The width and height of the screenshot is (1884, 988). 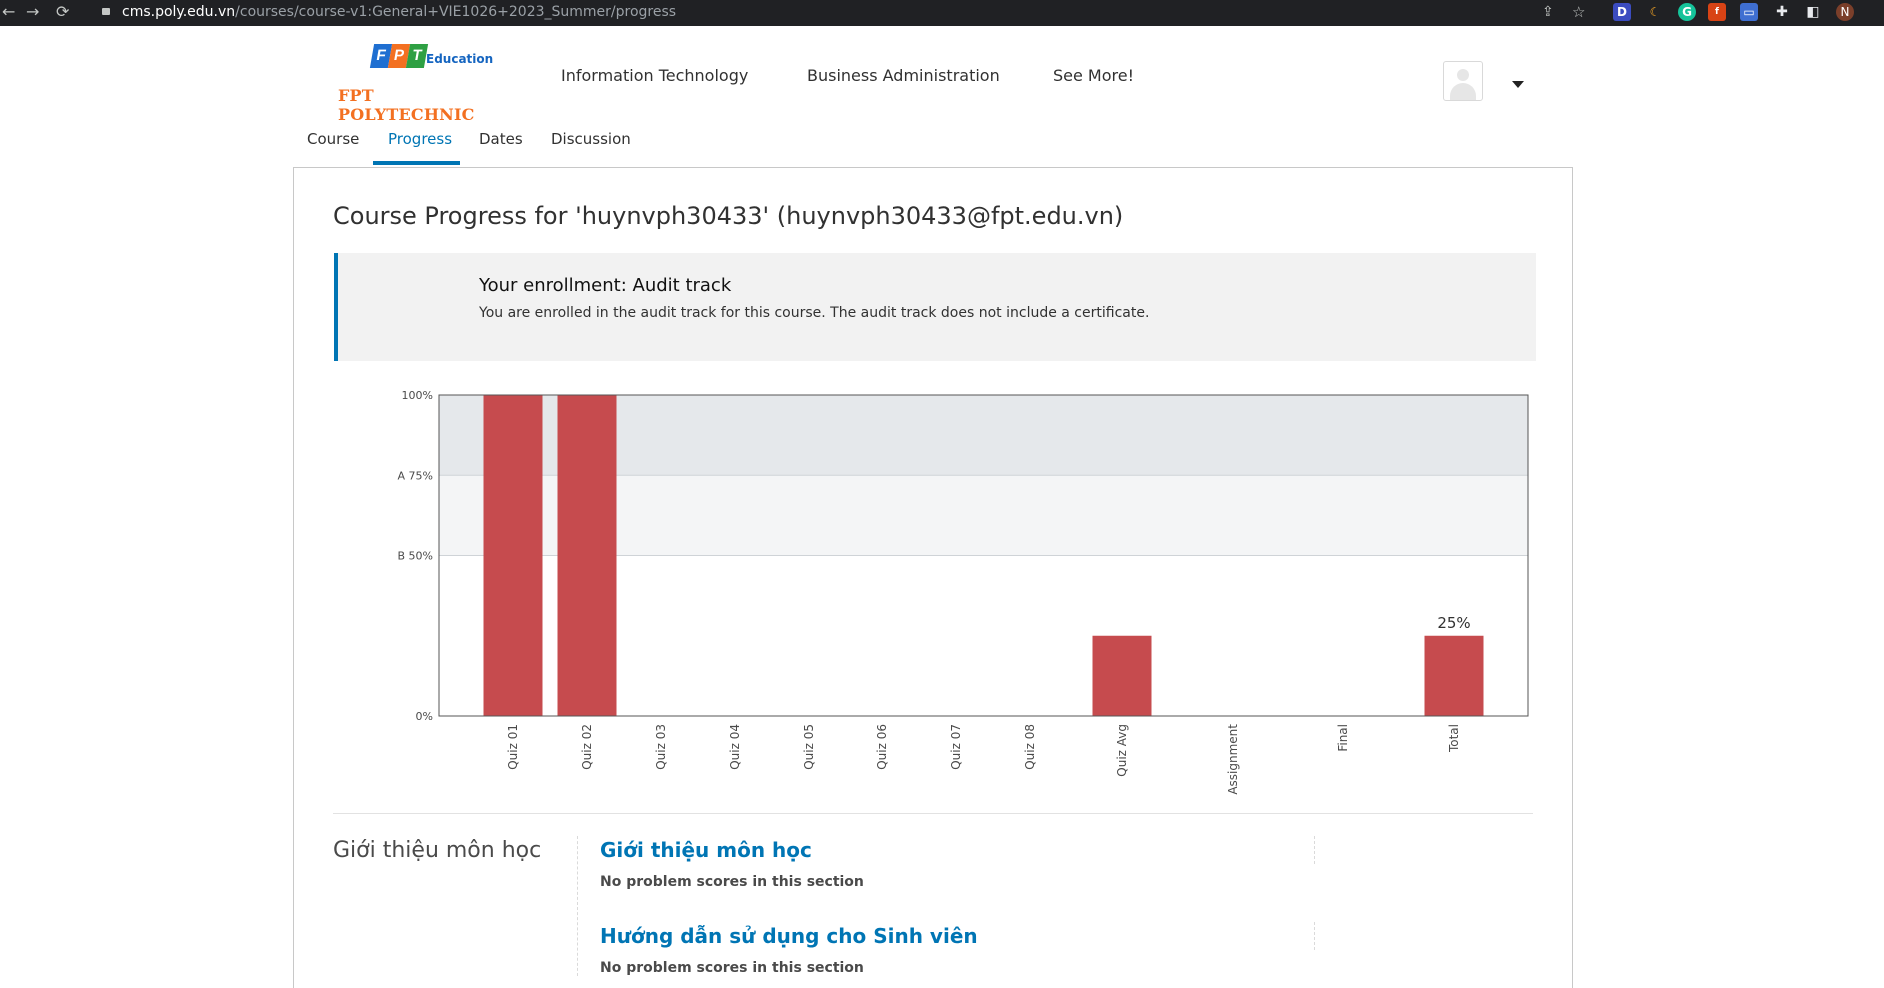 What do you see at coordinates (106, 11) in the screenshot?
I see `lock-icon` at bounding box center [106, 11].